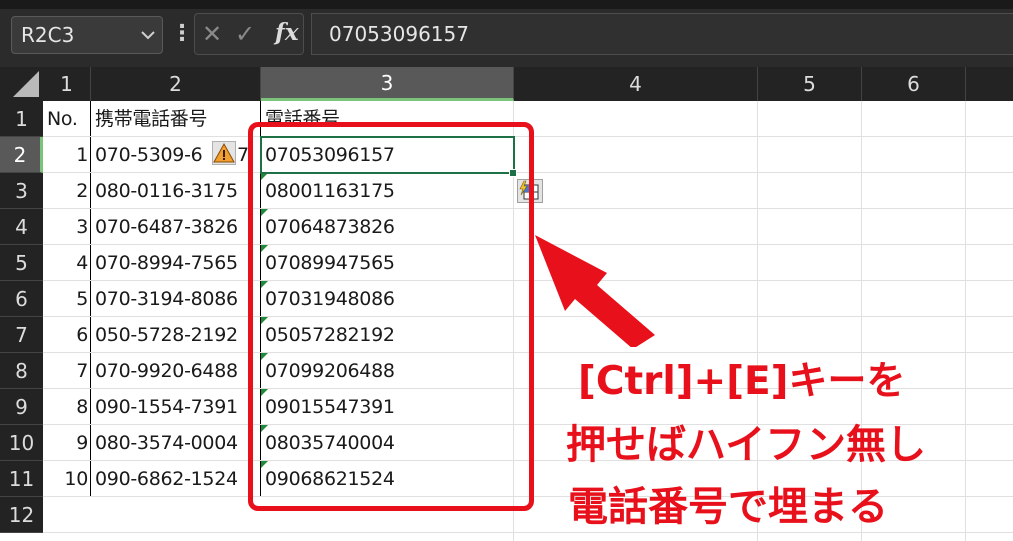  I want to click on column-header-4: 4, so click(636, 84).